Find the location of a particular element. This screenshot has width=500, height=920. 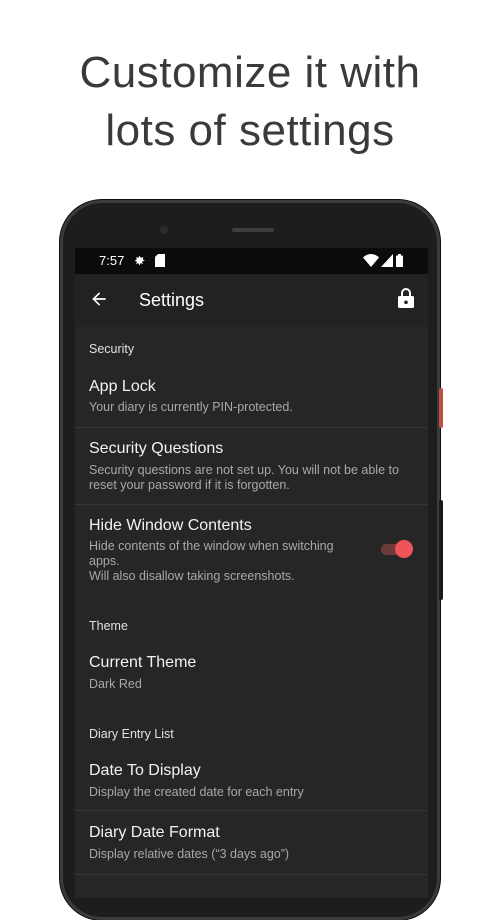

pref-current-theme: Current Theme Dark Red is located at coordinates (251, 675).